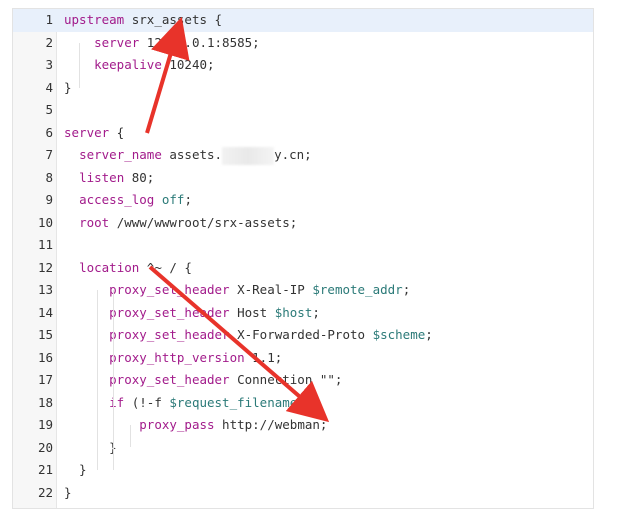 Image resolution: width=626 pixels, height=529 pixels. What do you see at coordinates (177, 424) in the screenshot?
I see `code-token: proxy_pass` at bounding box center [177, 424].